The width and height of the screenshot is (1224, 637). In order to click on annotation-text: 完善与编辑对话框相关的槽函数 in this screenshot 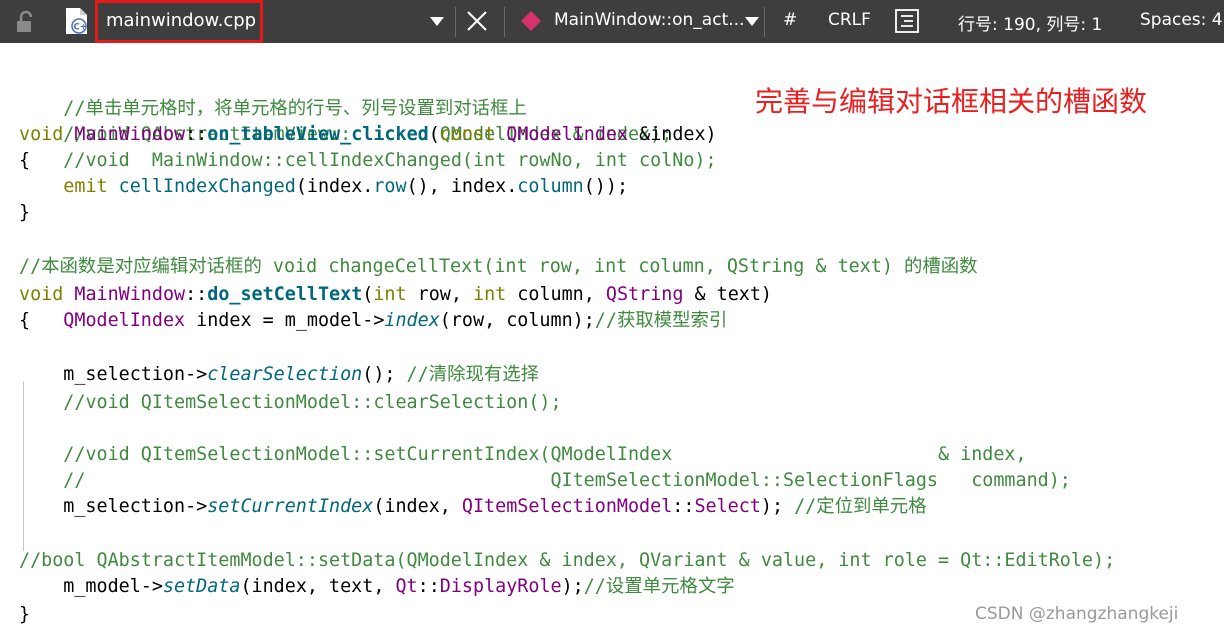, I will do `click(951, 101)`.